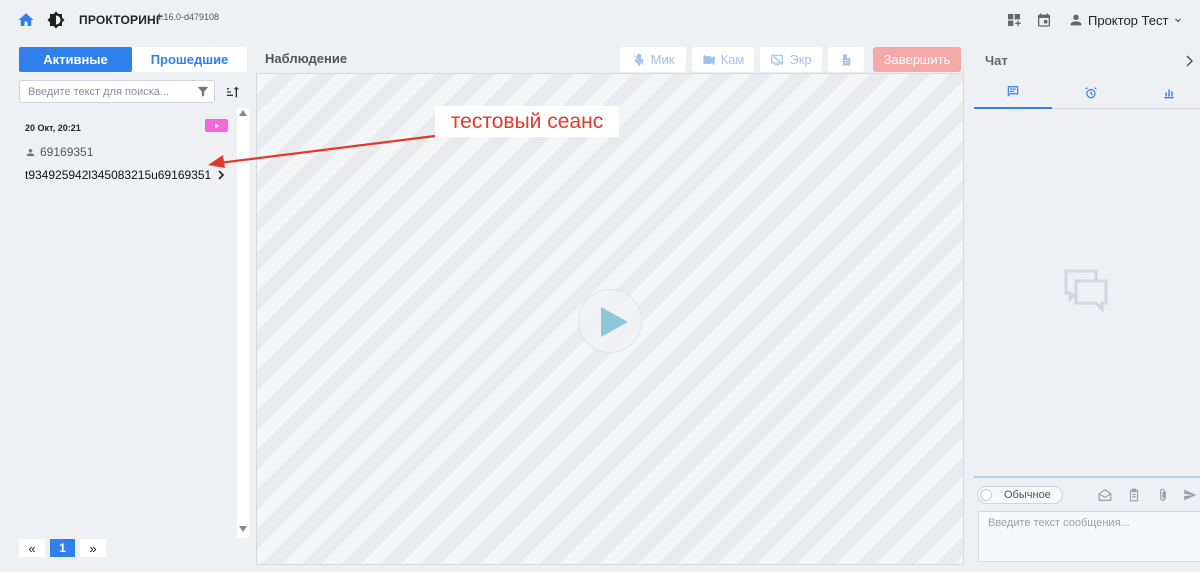  I want to click on mail-open-icon, so click(1105, 495).